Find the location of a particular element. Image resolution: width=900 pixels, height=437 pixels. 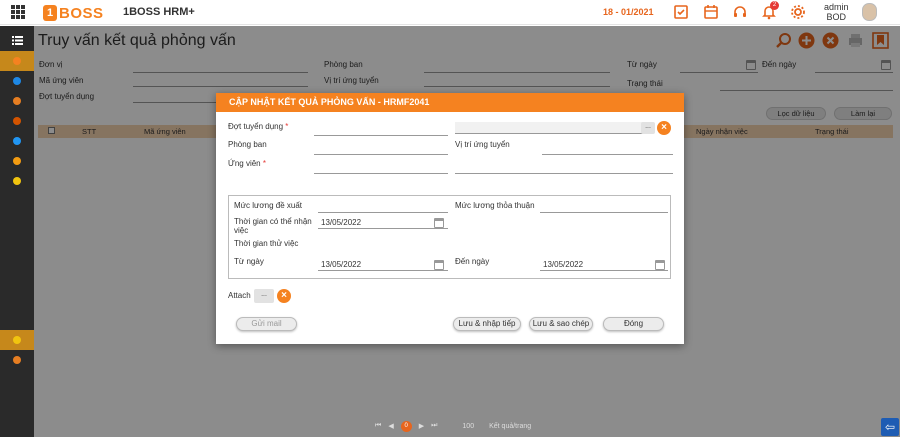

box-icon is located at coordinates (17, 360).